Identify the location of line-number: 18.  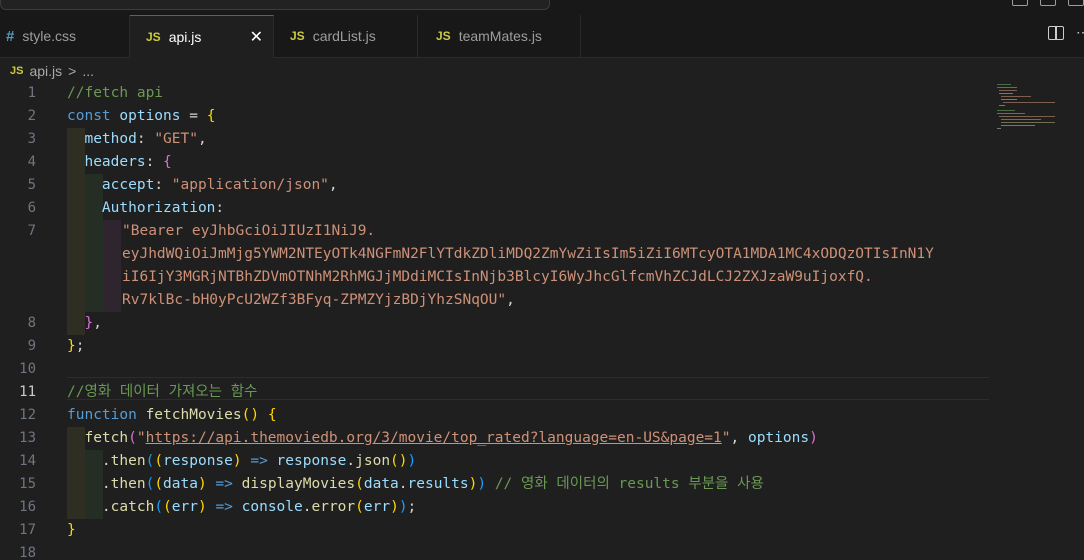
(27, 552).